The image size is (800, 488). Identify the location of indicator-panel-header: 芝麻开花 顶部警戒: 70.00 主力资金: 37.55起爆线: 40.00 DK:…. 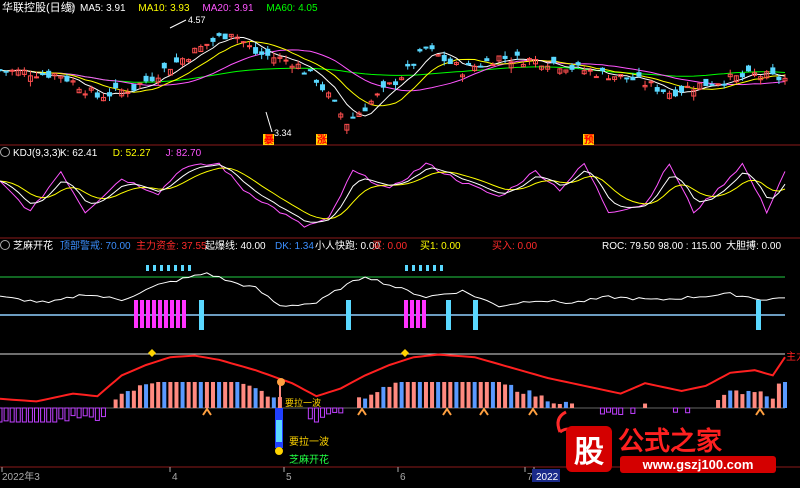
(390, 245).